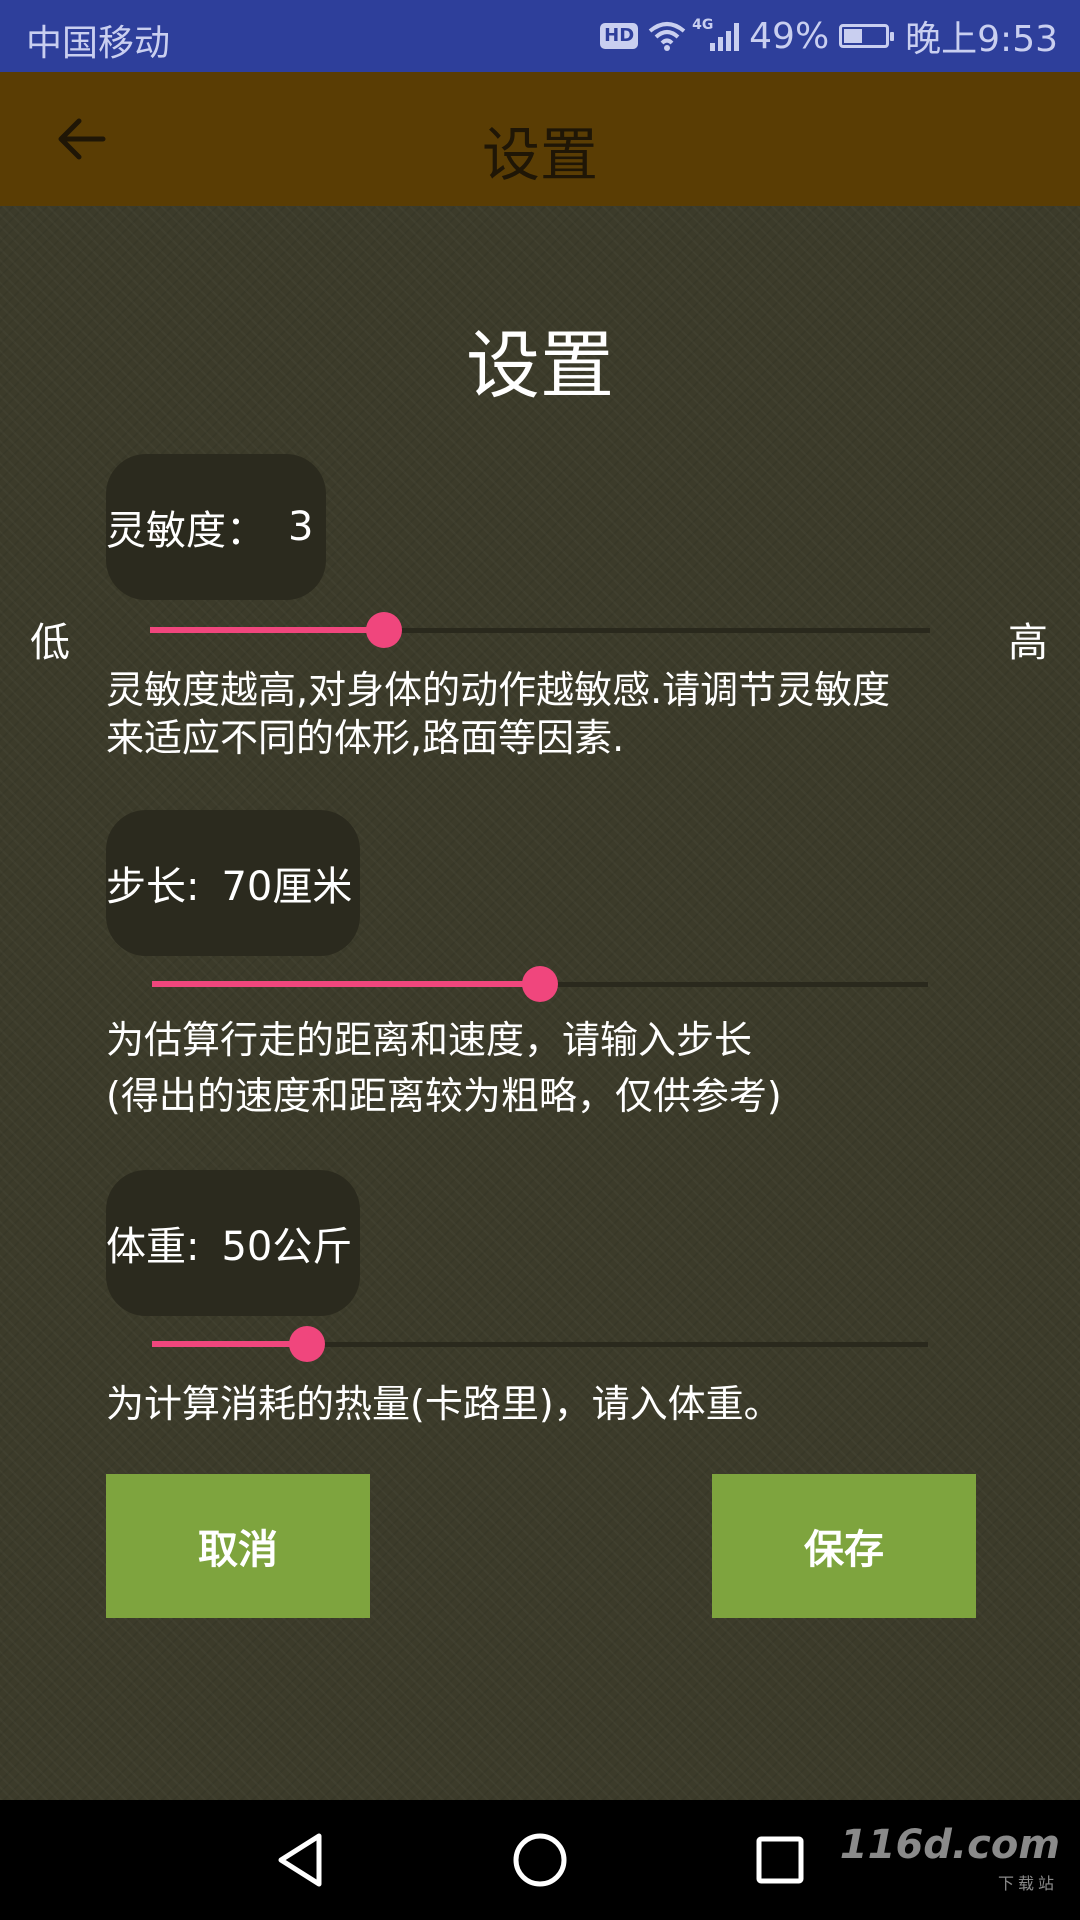  Describe the element at coordinates (498, 690) in the screenshot. I see `sensitivity-description-line1: 灵敏度越高,对身体的动作越敏感.请调节灵敏度` at that location.